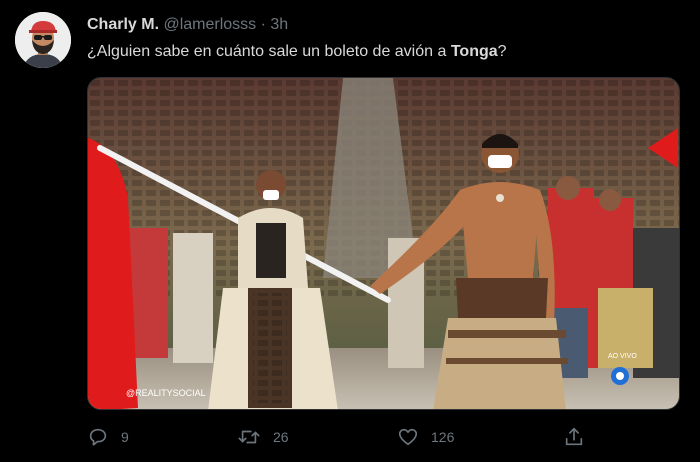 The height and width of the screenshot is (462, 700). Describe the element at coordinates (263, 437) in the screenshot. I see `retweet-button: 26` at that location.